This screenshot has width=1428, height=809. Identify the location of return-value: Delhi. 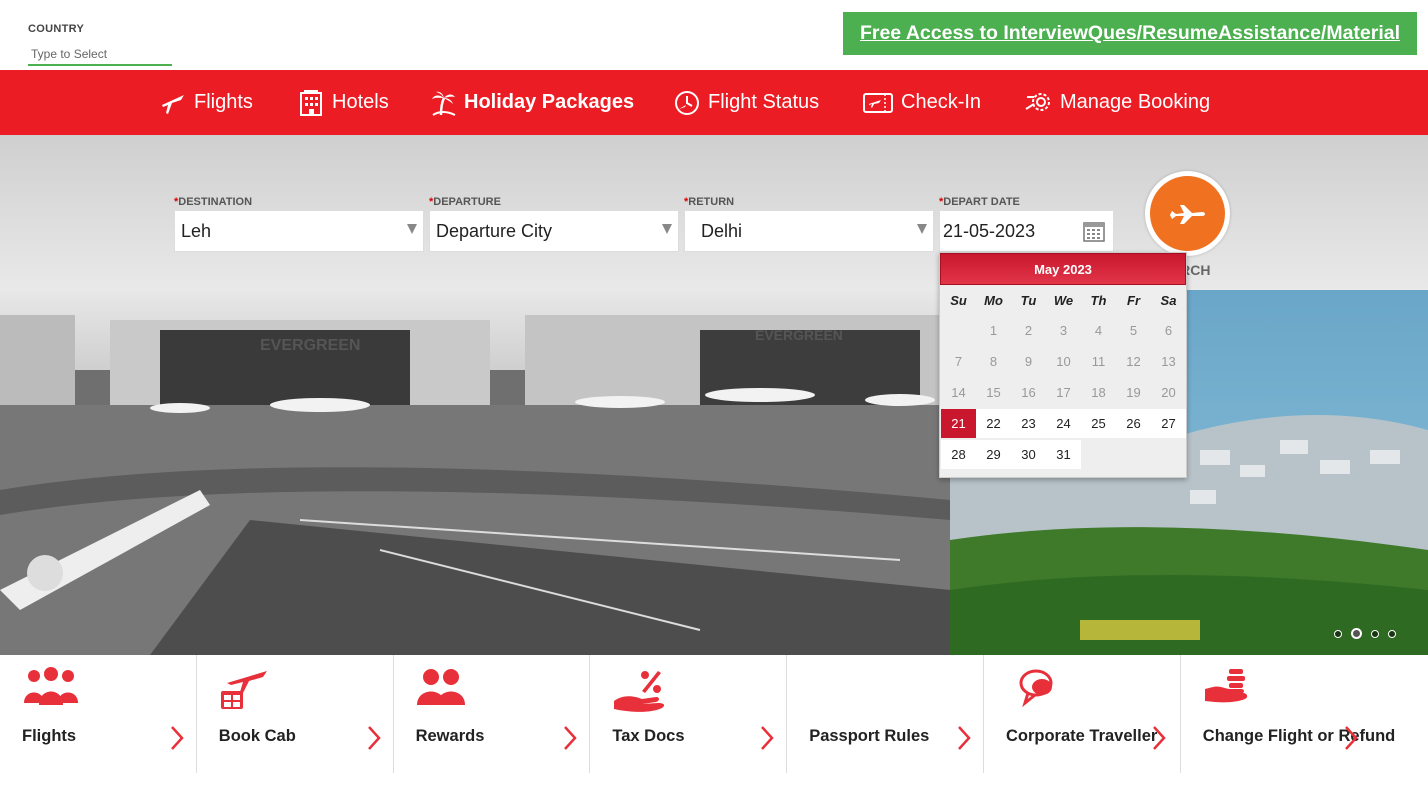
(722, 230).